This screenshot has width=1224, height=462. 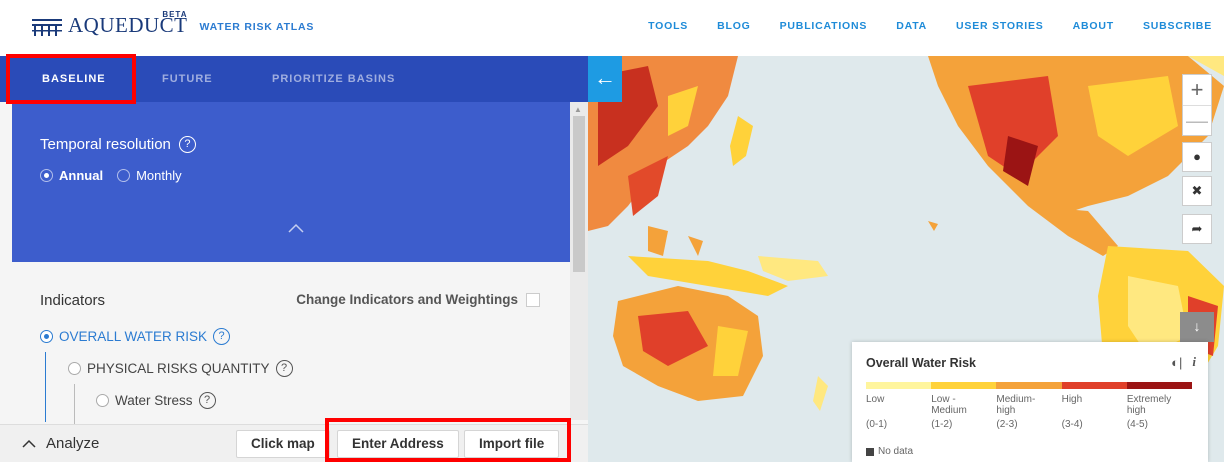 I want to click on logo-wordmark: AQUEDUCT BETA, so click(x=128, y=23).